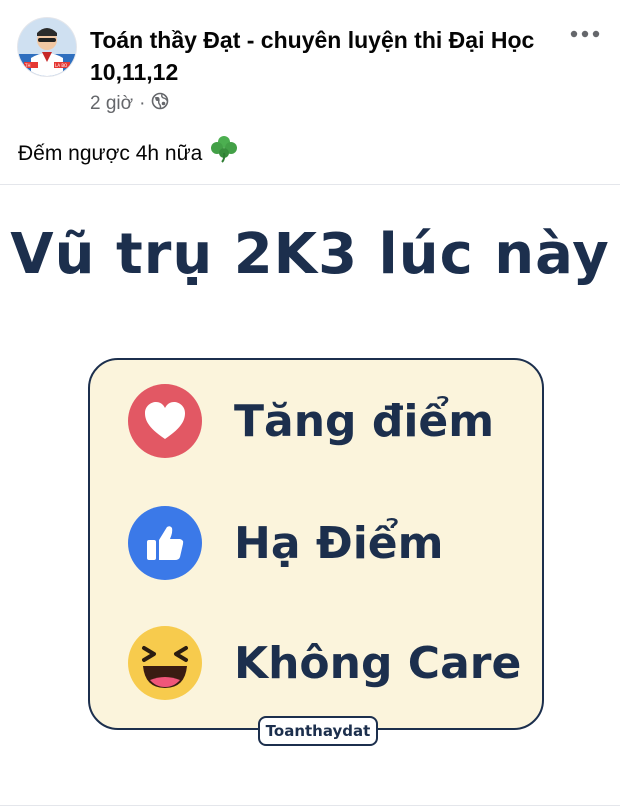  I want to click on clover-icon, so click(224, 154).